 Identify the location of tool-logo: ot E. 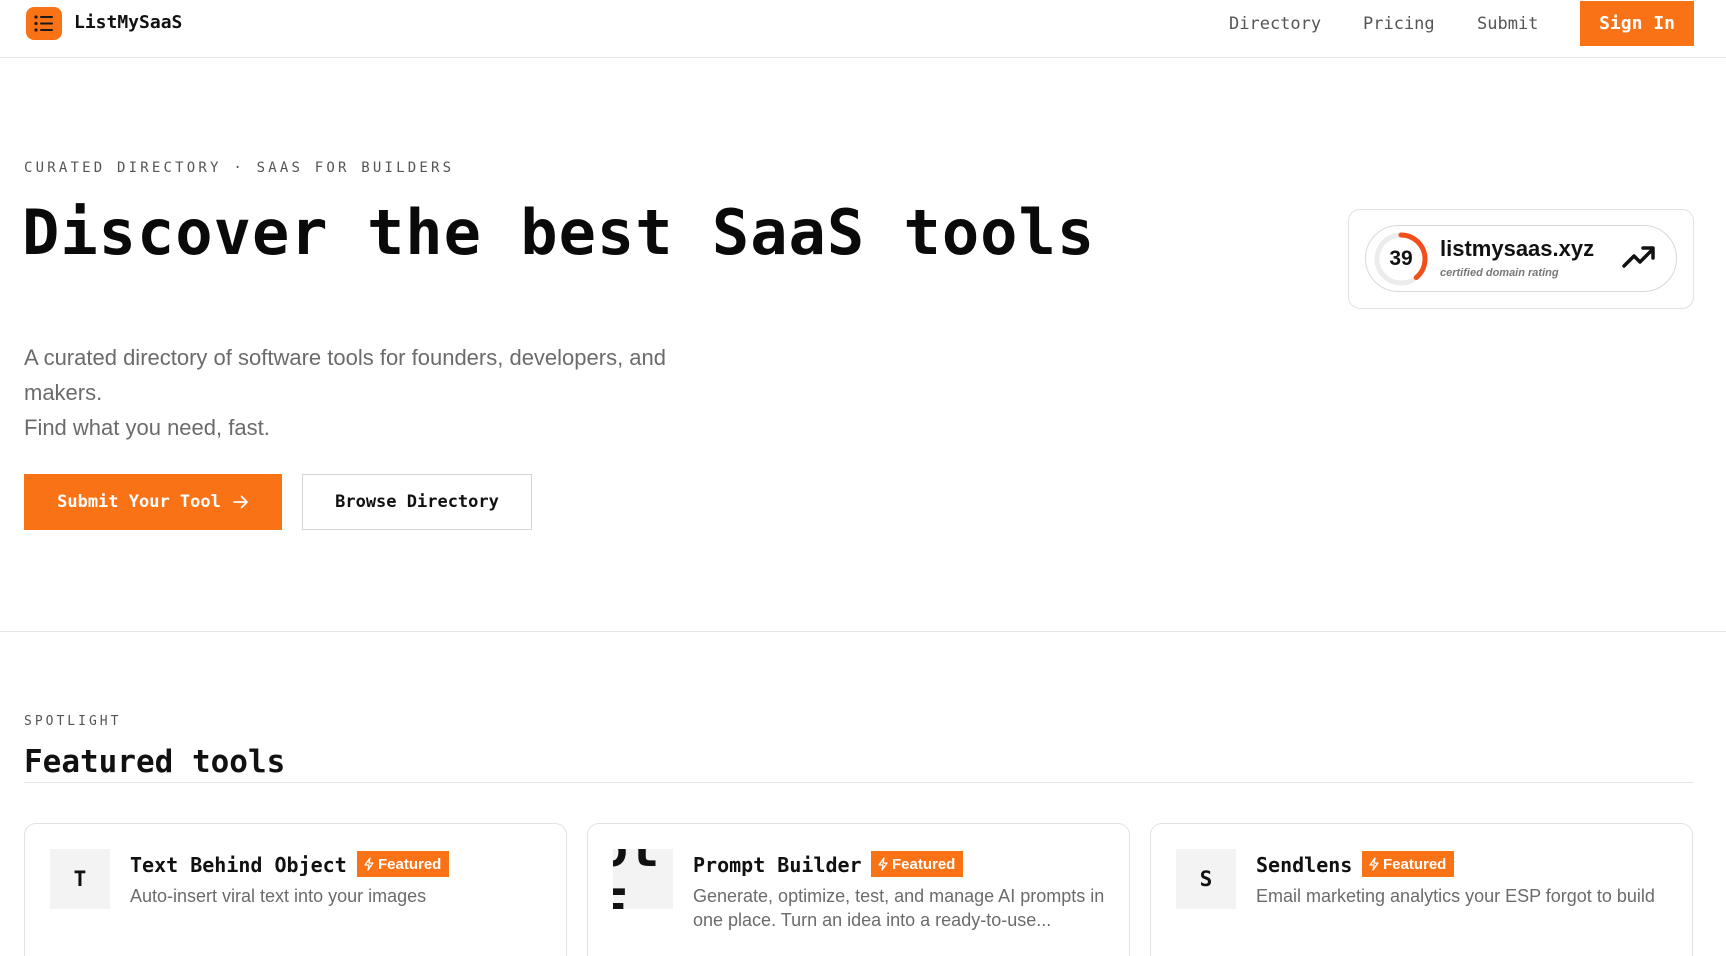
(643, 879).